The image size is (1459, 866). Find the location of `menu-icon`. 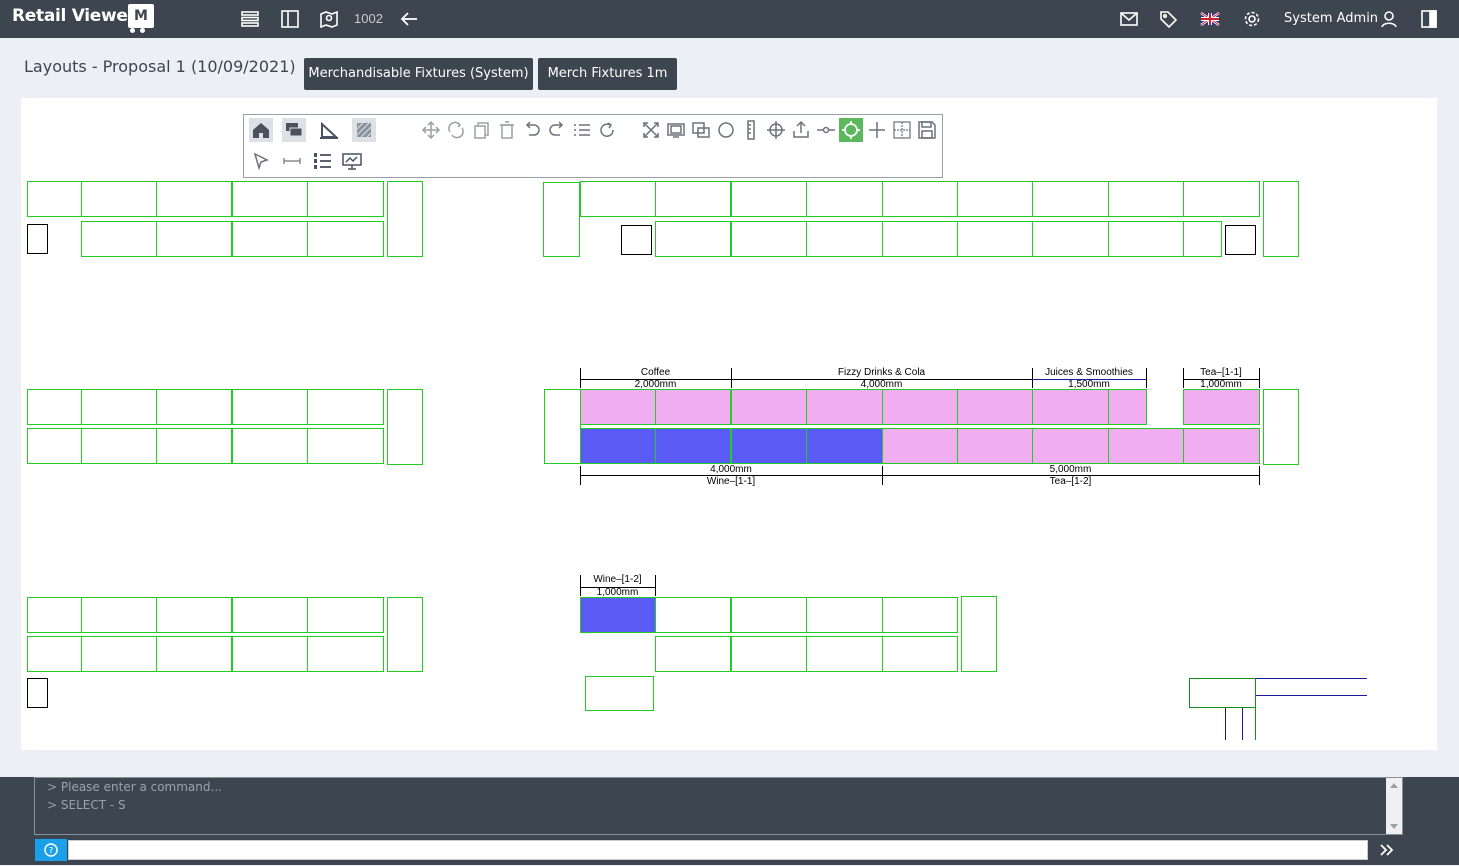

menu-icon is located at coordinates (250, 19).